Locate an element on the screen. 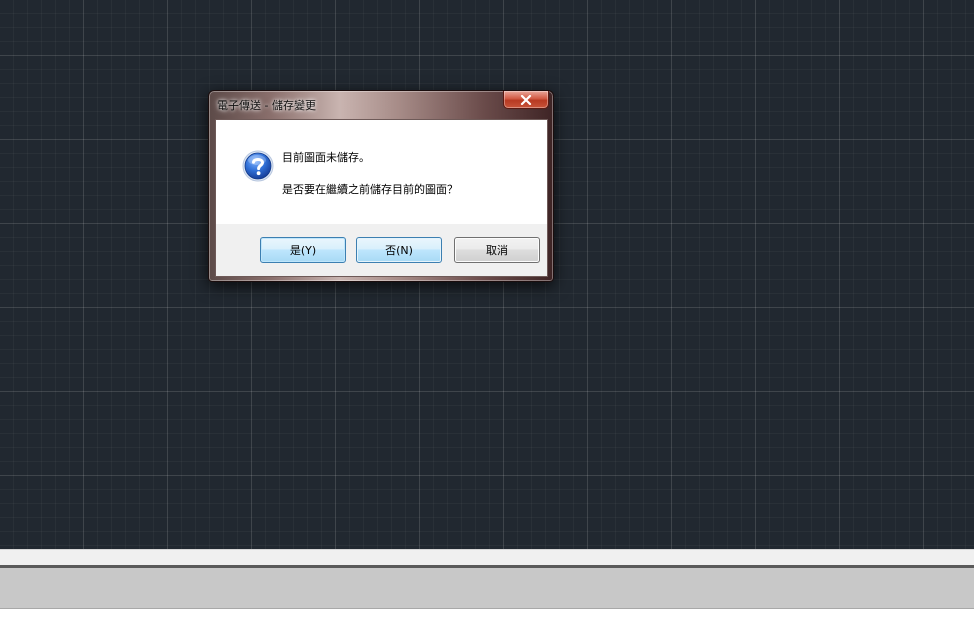  dialog-client-area: 目前圖面未儲存。 是否要在繼續之前儲存目前的圖面？ 是(Y) 否(N) 取消 is located at coordinates (381, 198).